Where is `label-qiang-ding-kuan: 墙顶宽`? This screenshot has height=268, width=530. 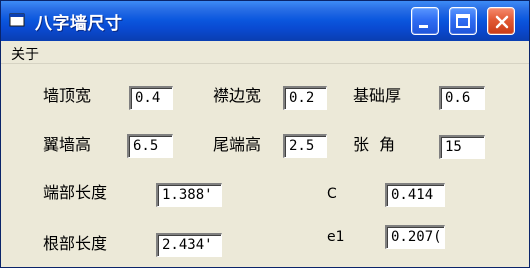
label-qiang-ding-kuan: 墙顶宽 is located at coordinates (67, 95).